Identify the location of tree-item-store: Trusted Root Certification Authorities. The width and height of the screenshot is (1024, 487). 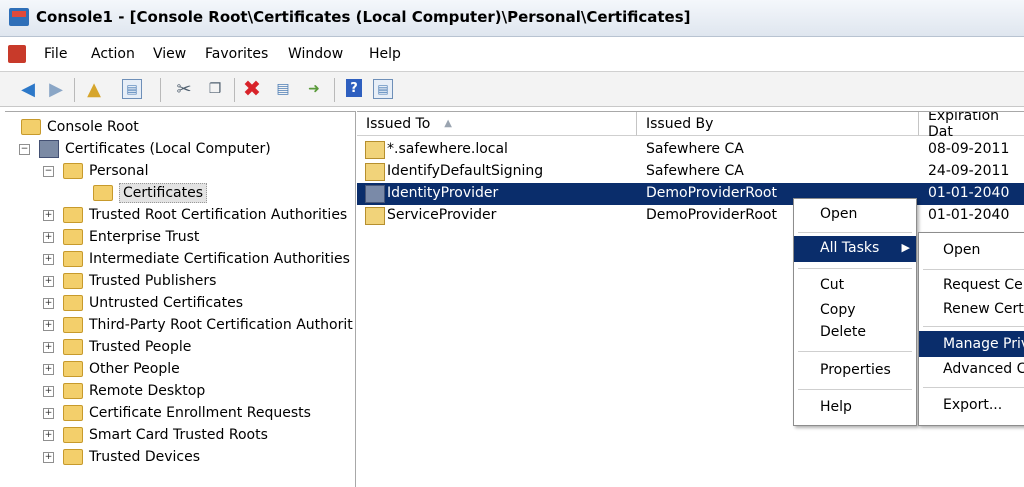
(205, 215).